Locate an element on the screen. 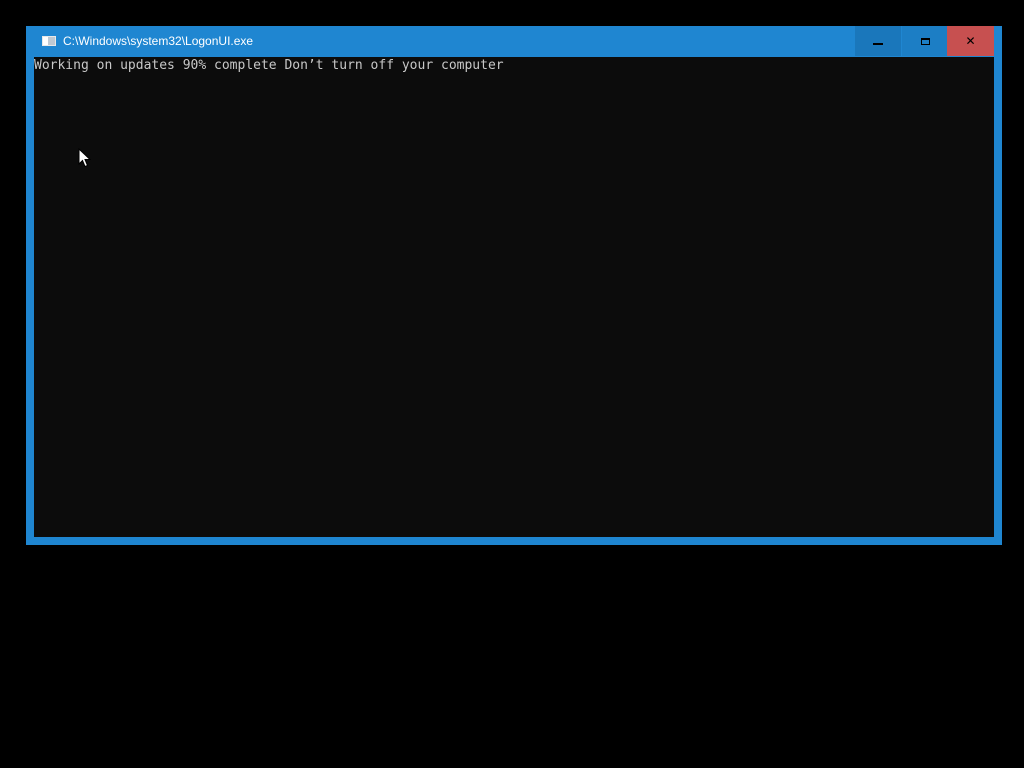 This screenshot has width=1024, height=768. minimize-button is located at coordinates (878, 41).